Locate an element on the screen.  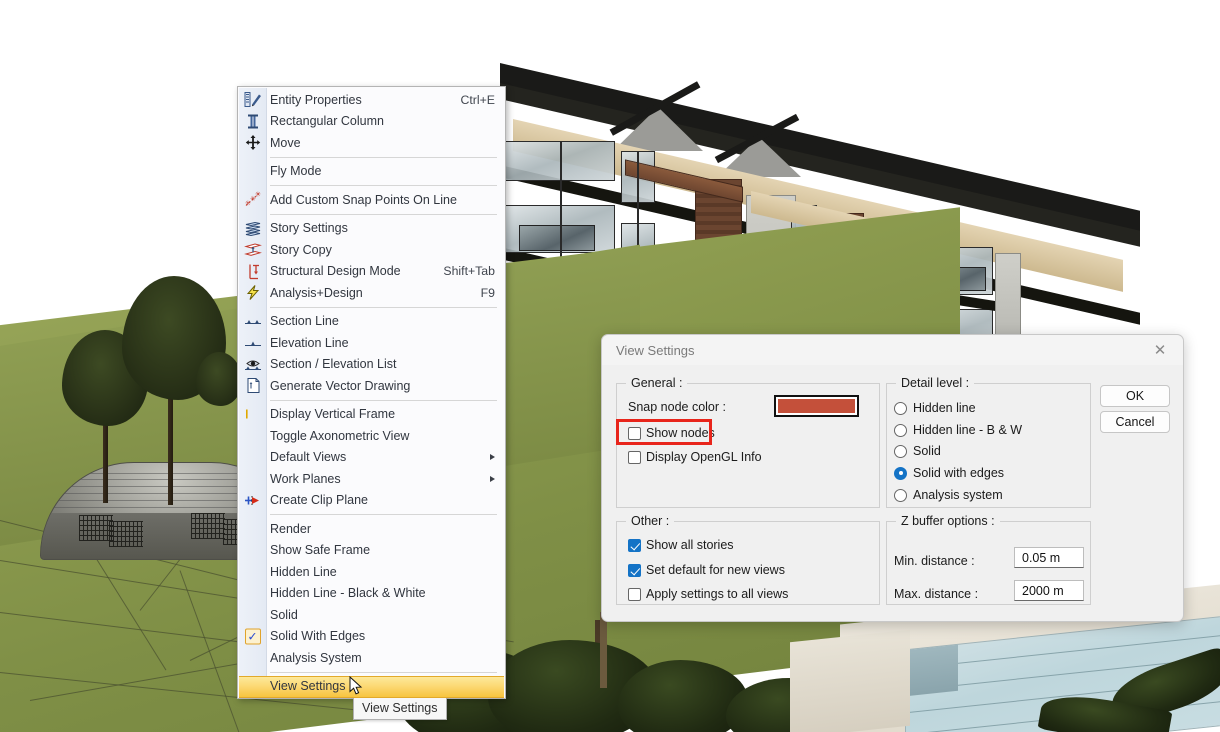
snap-node-color-swatch is located at coordinates (816, 406).